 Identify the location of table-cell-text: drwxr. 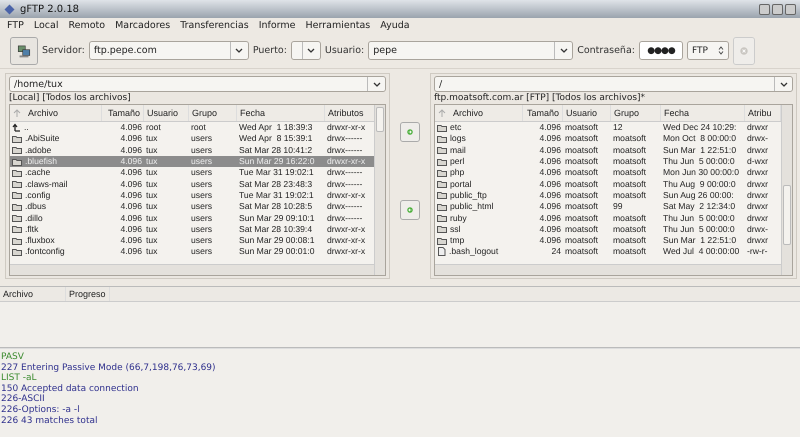
(758, 128).